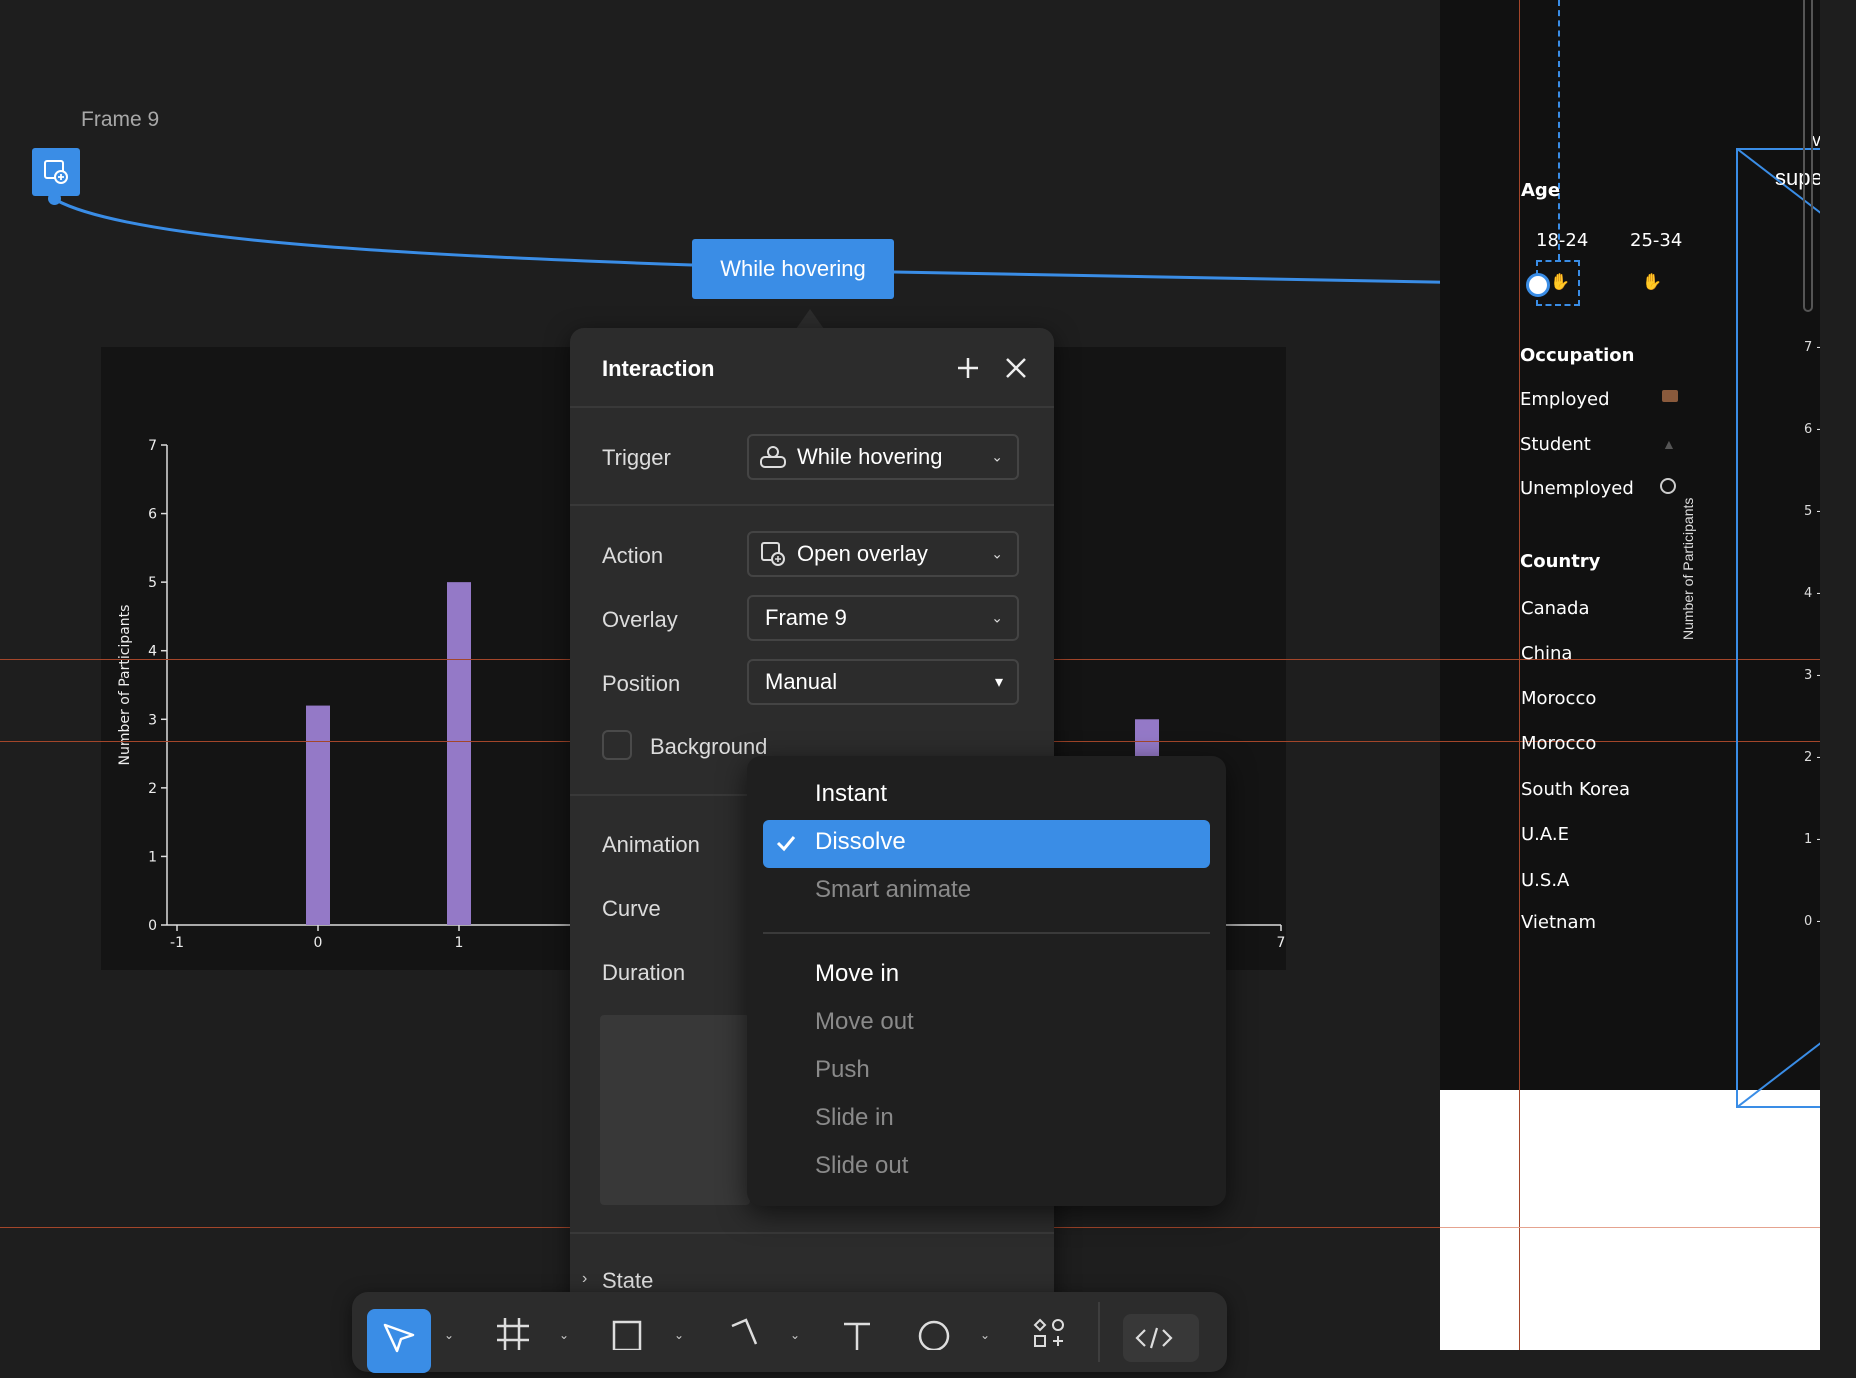 This screenshot has height=1378, width=1856. I want to click on y-axis-label: Number of Participants, so click(1688, 568).